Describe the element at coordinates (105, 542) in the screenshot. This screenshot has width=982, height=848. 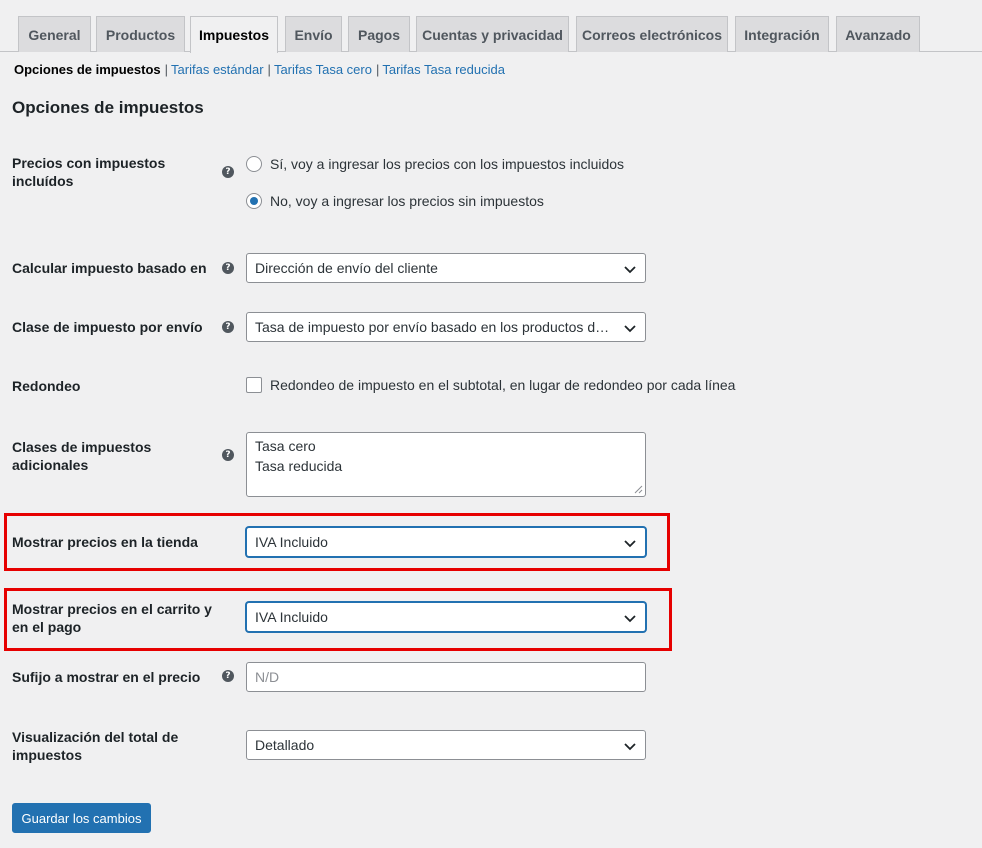
I see `display-shop-label: Mostrar precios en la tienda` at that location.